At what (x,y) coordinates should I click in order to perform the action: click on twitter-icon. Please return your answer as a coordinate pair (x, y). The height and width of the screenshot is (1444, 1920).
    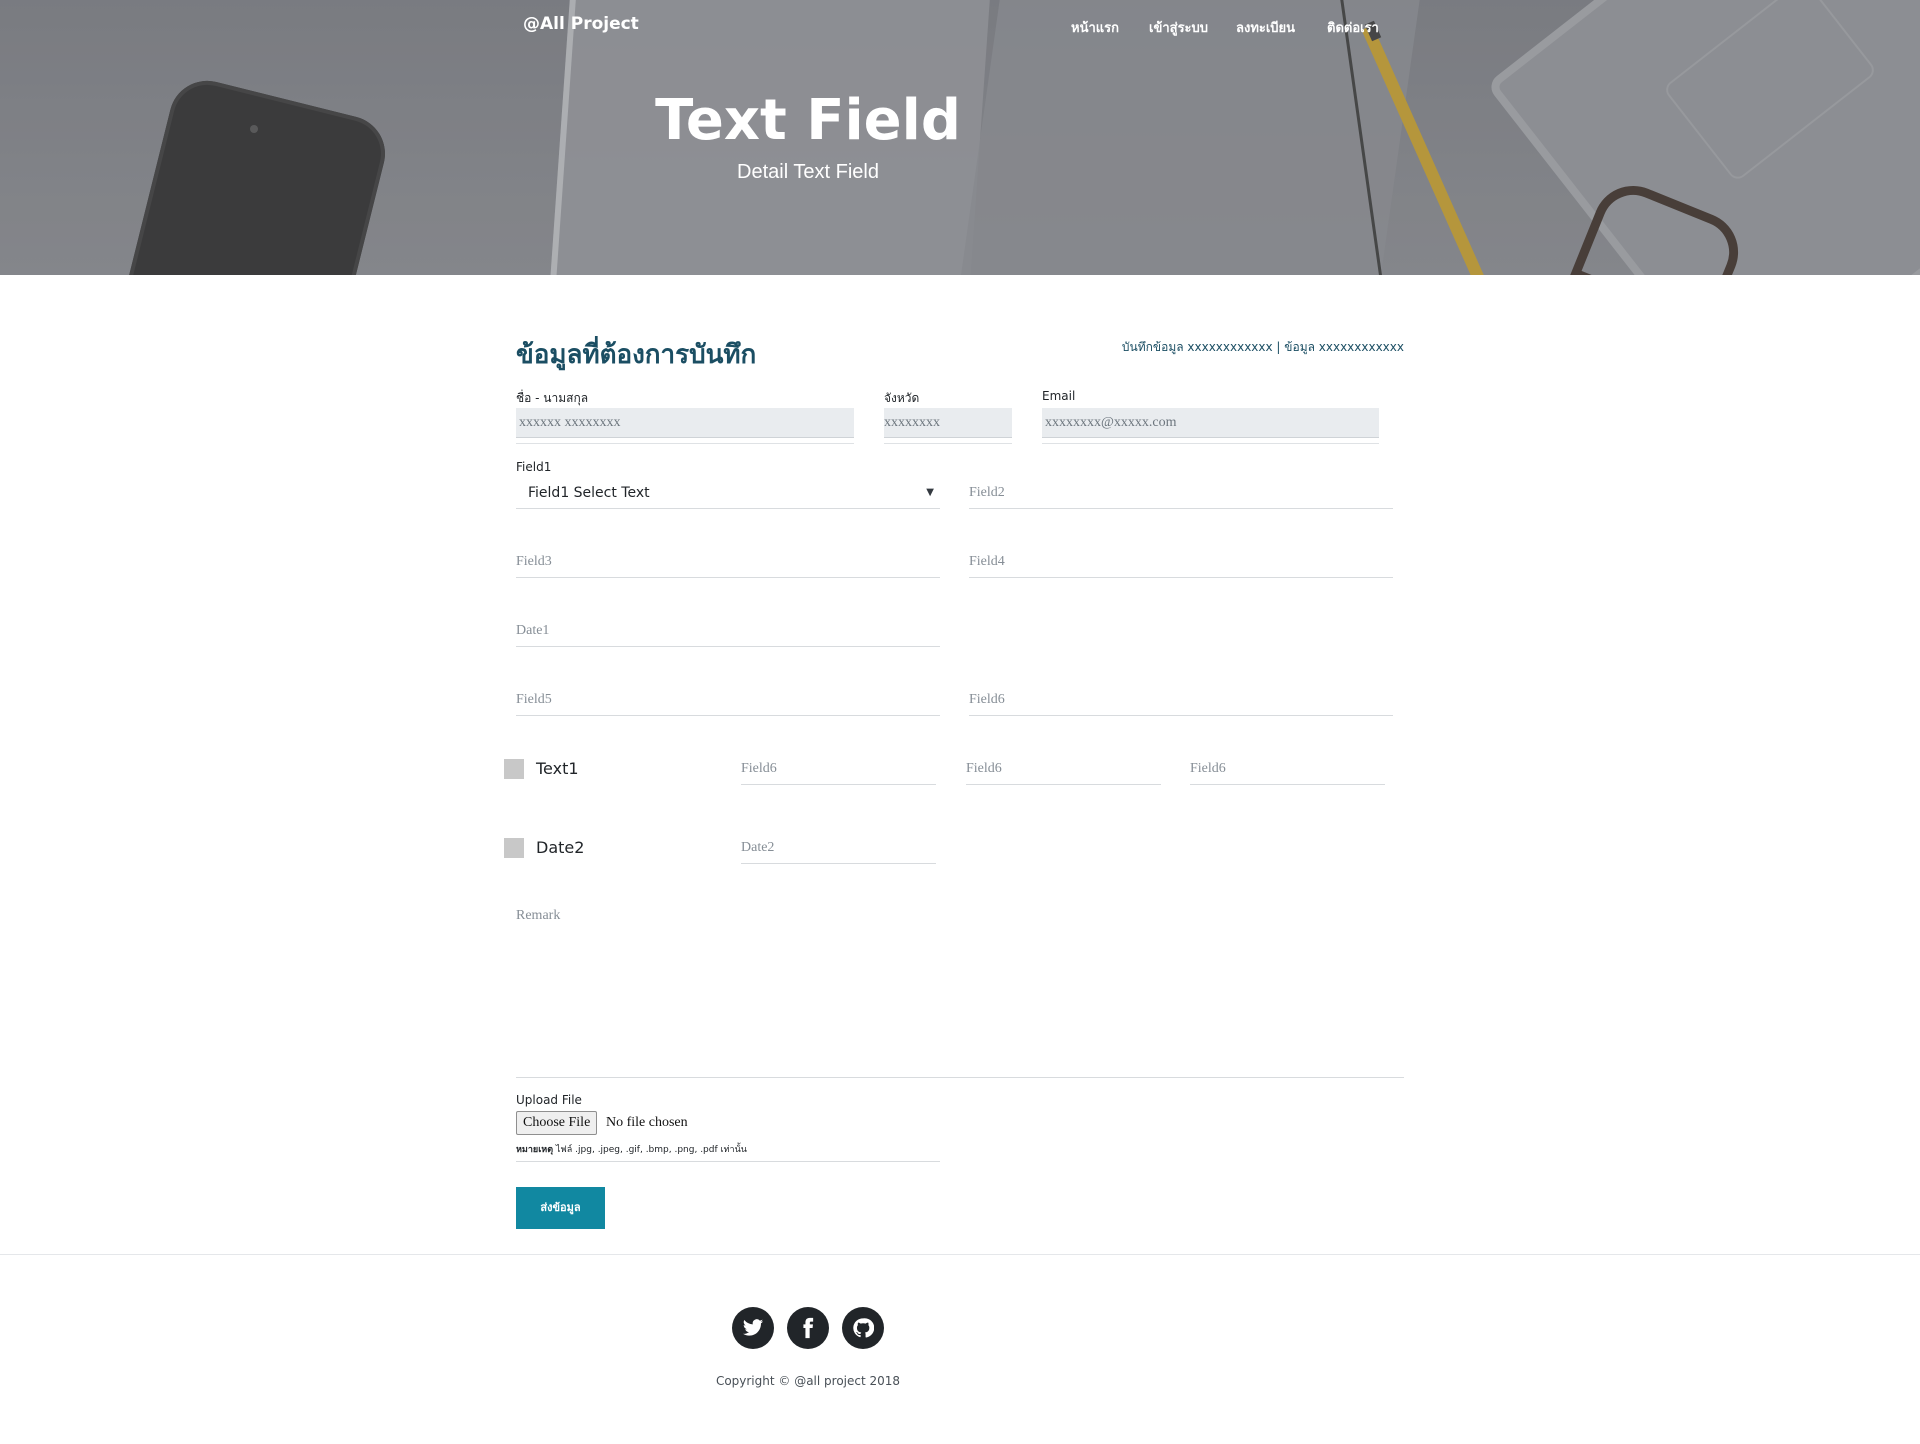
    Looking at the image, I should click on (753, 1327).